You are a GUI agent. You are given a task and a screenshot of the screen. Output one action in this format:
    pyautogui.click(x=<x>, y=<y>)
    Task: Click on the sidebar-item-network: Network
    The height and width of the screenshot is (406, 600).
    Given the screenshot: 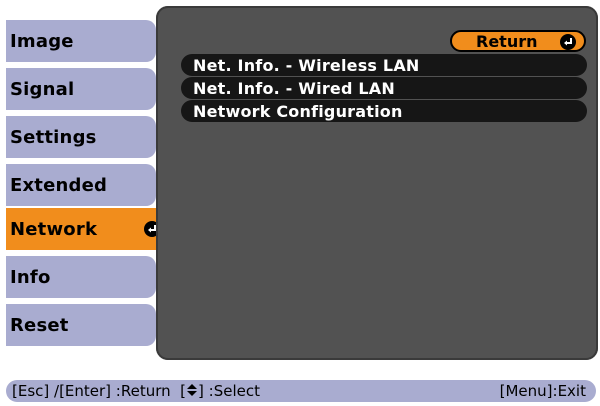 What is the action you would take?
    pyautogui.click(x=87, y=229)
    